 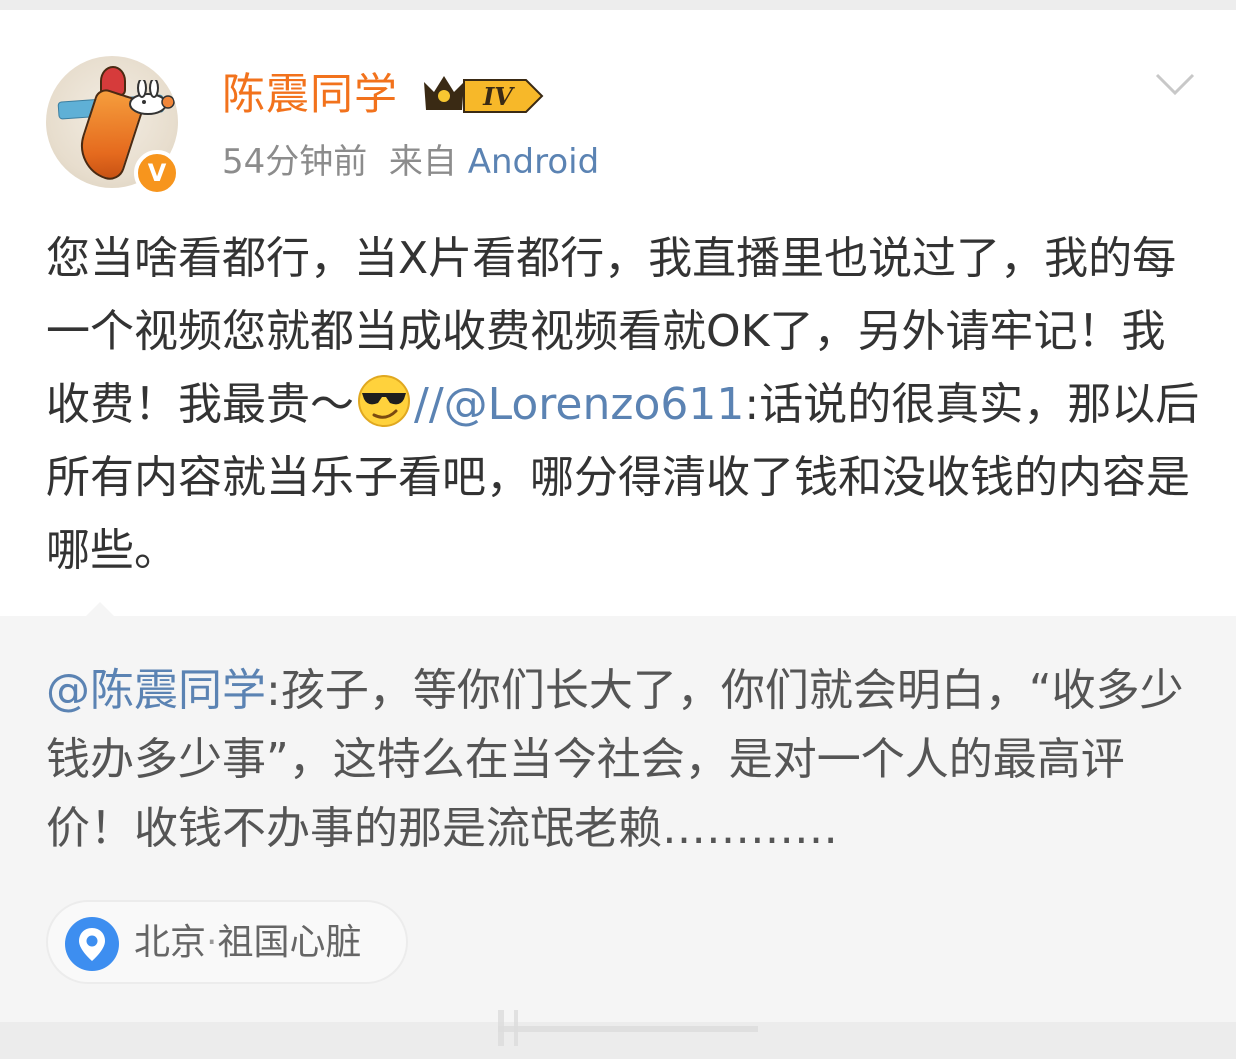 I want to click on watermark-icon, so click(x=628, y=1028).